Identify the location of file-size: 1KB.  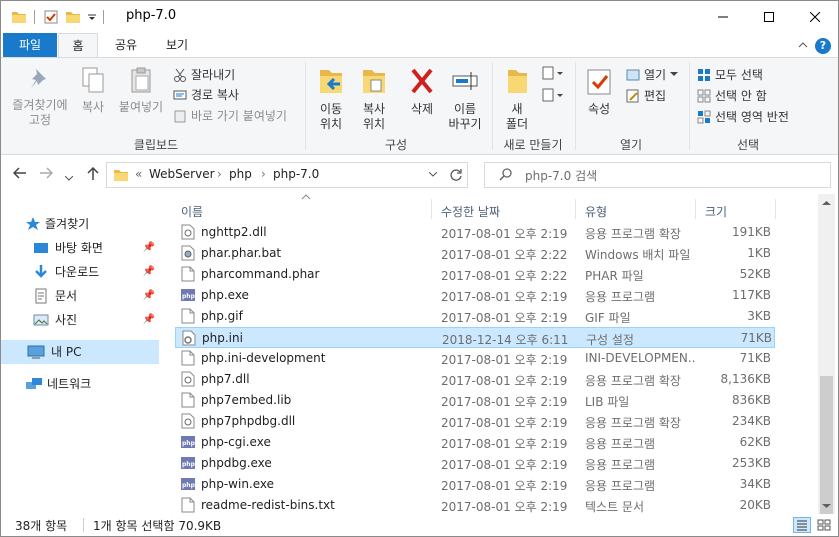
(759, 253).